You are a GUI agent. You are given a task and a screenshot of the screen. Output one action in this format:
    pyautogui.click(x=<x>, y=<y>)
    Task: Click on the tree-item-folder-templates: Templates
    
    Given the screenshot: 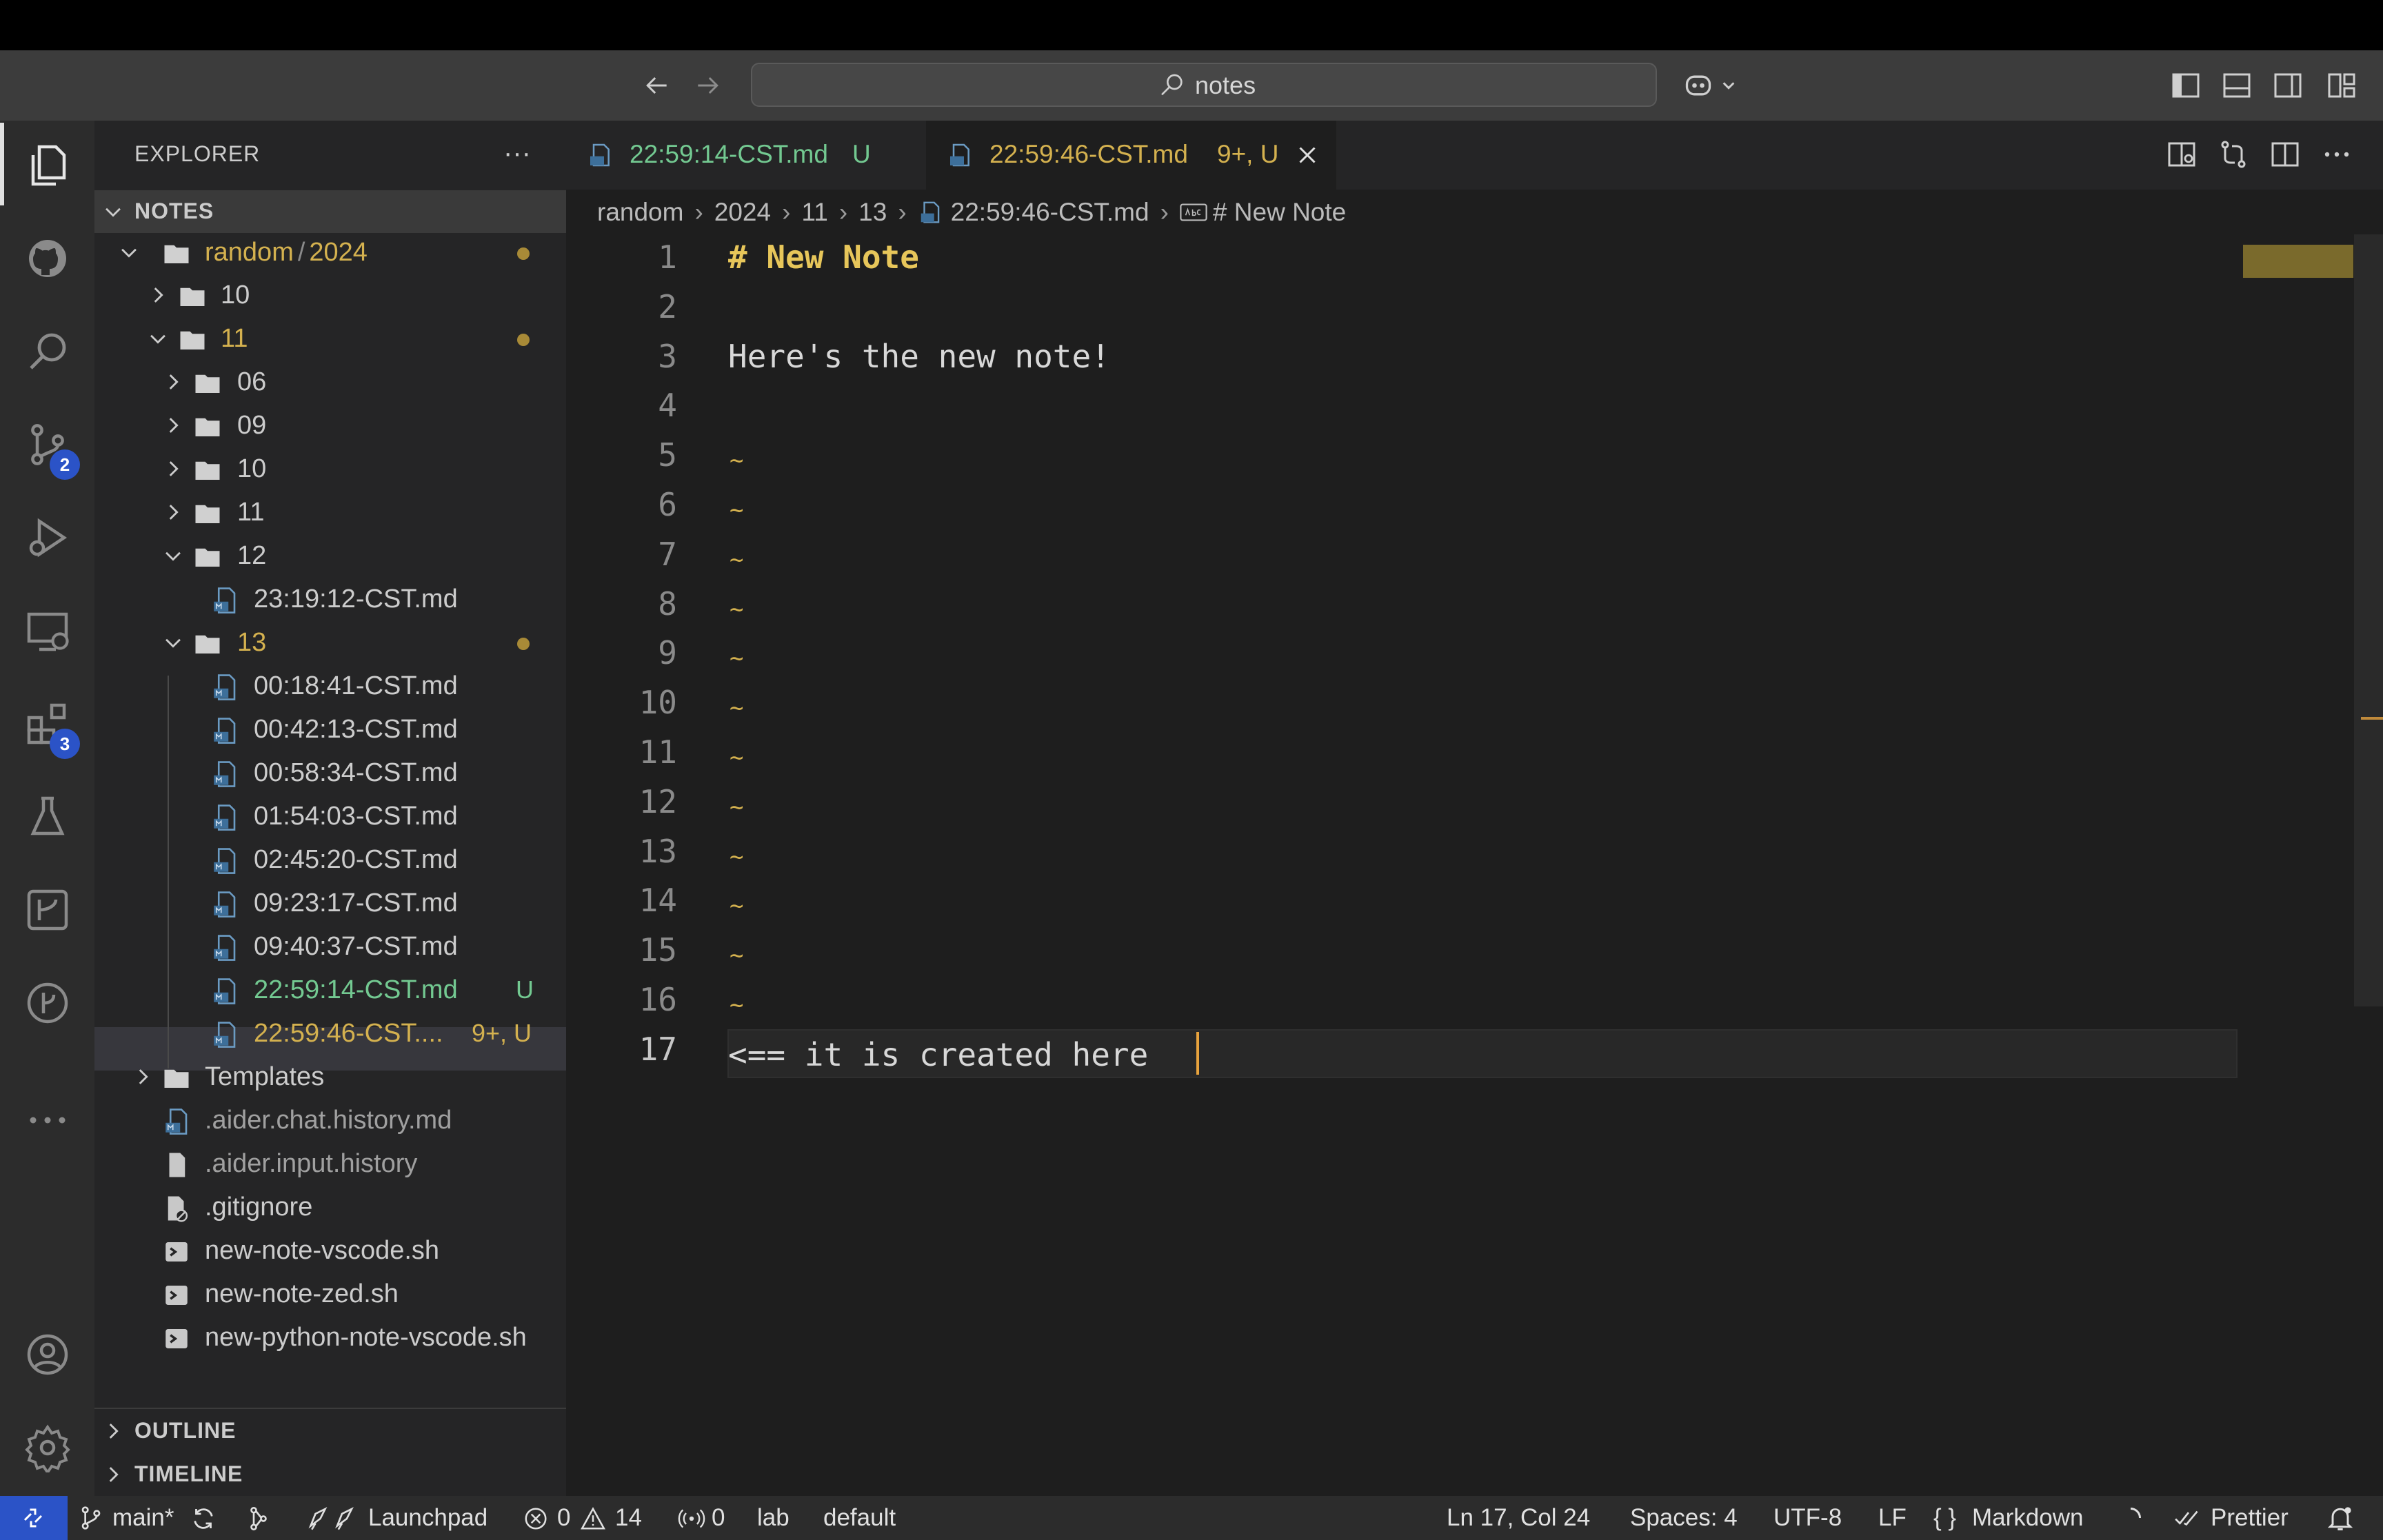 What is the action you would take?
    pyautogui.click(x=330, y=1077)
    